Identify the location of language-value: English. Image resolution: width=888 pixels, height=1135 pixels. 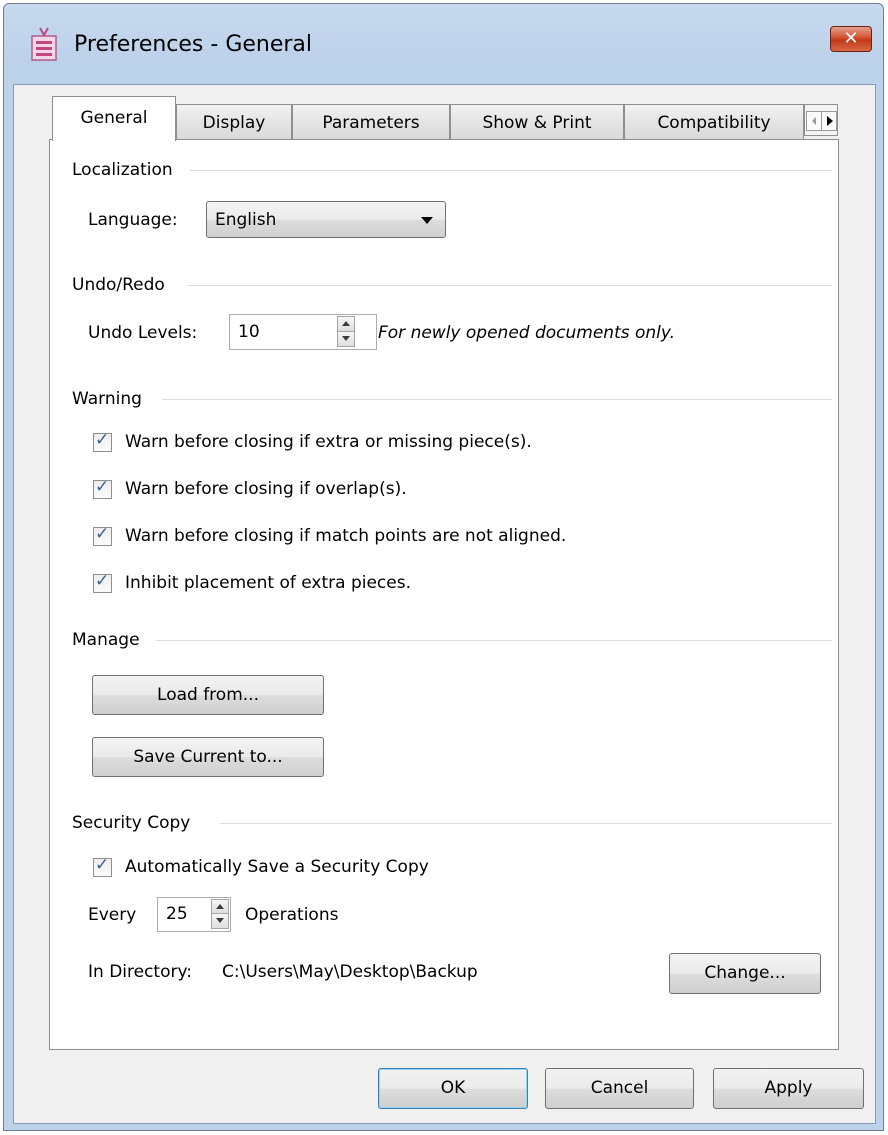
(246, 220).